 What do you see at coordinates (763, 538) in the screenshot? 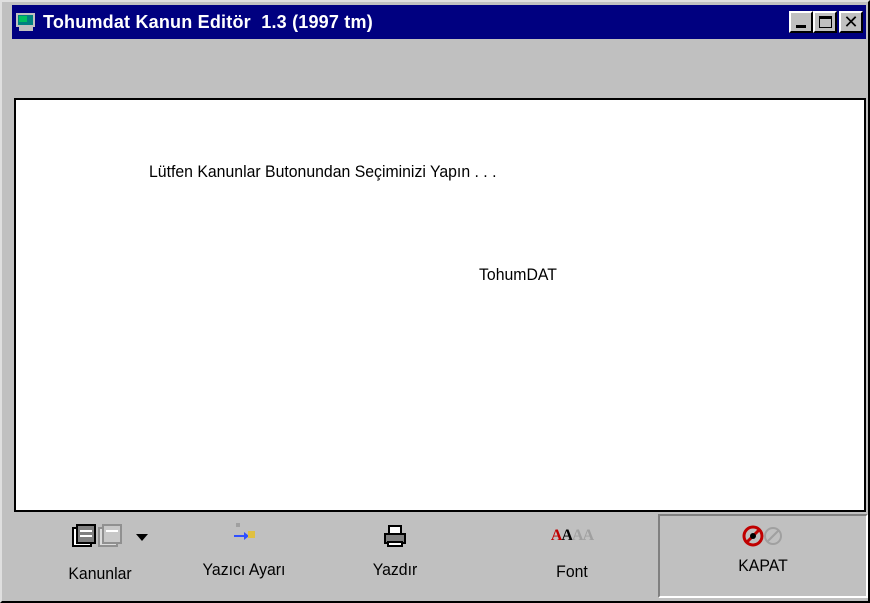
I see `close-app-icon` at bounding box center [763, 538].